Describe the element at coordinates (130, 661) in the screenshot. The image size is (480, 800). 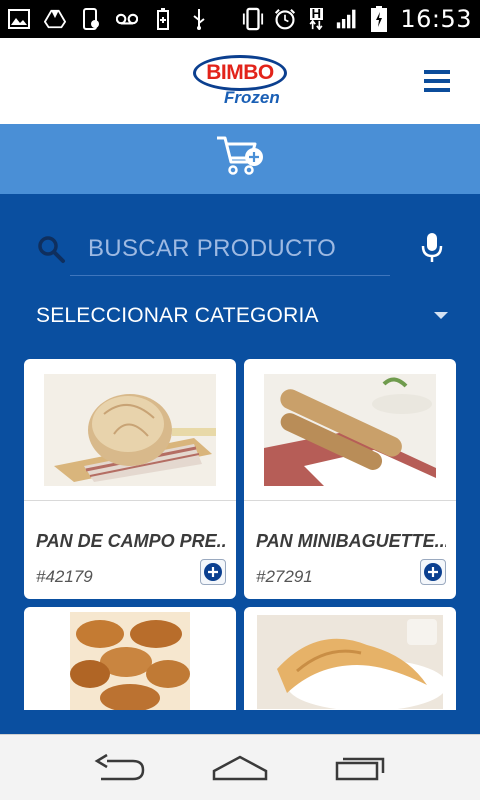
I see `croissants-image` at that location.